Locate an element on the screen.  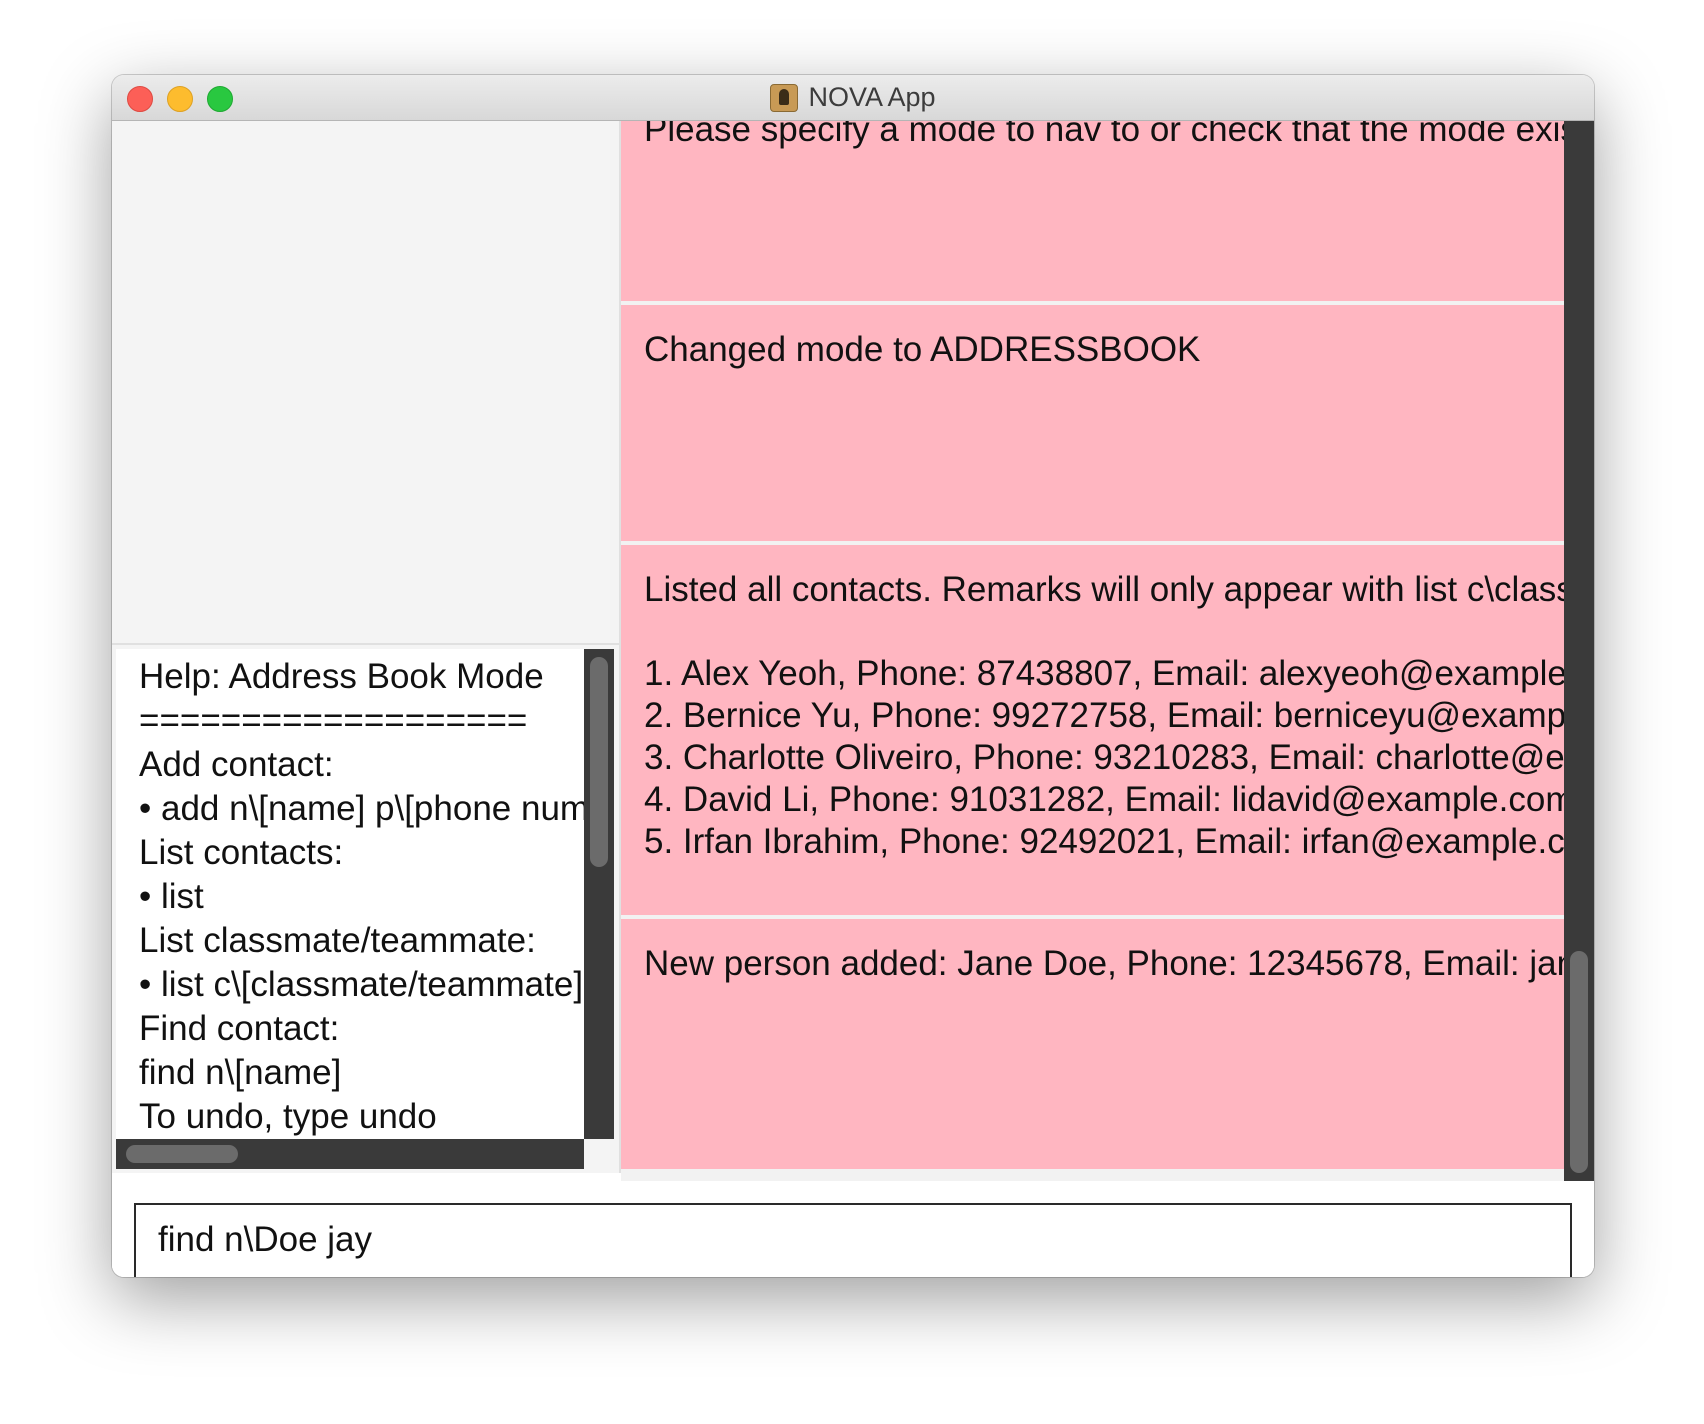
scrollbar-corner is located at coordinates (599, 1154).